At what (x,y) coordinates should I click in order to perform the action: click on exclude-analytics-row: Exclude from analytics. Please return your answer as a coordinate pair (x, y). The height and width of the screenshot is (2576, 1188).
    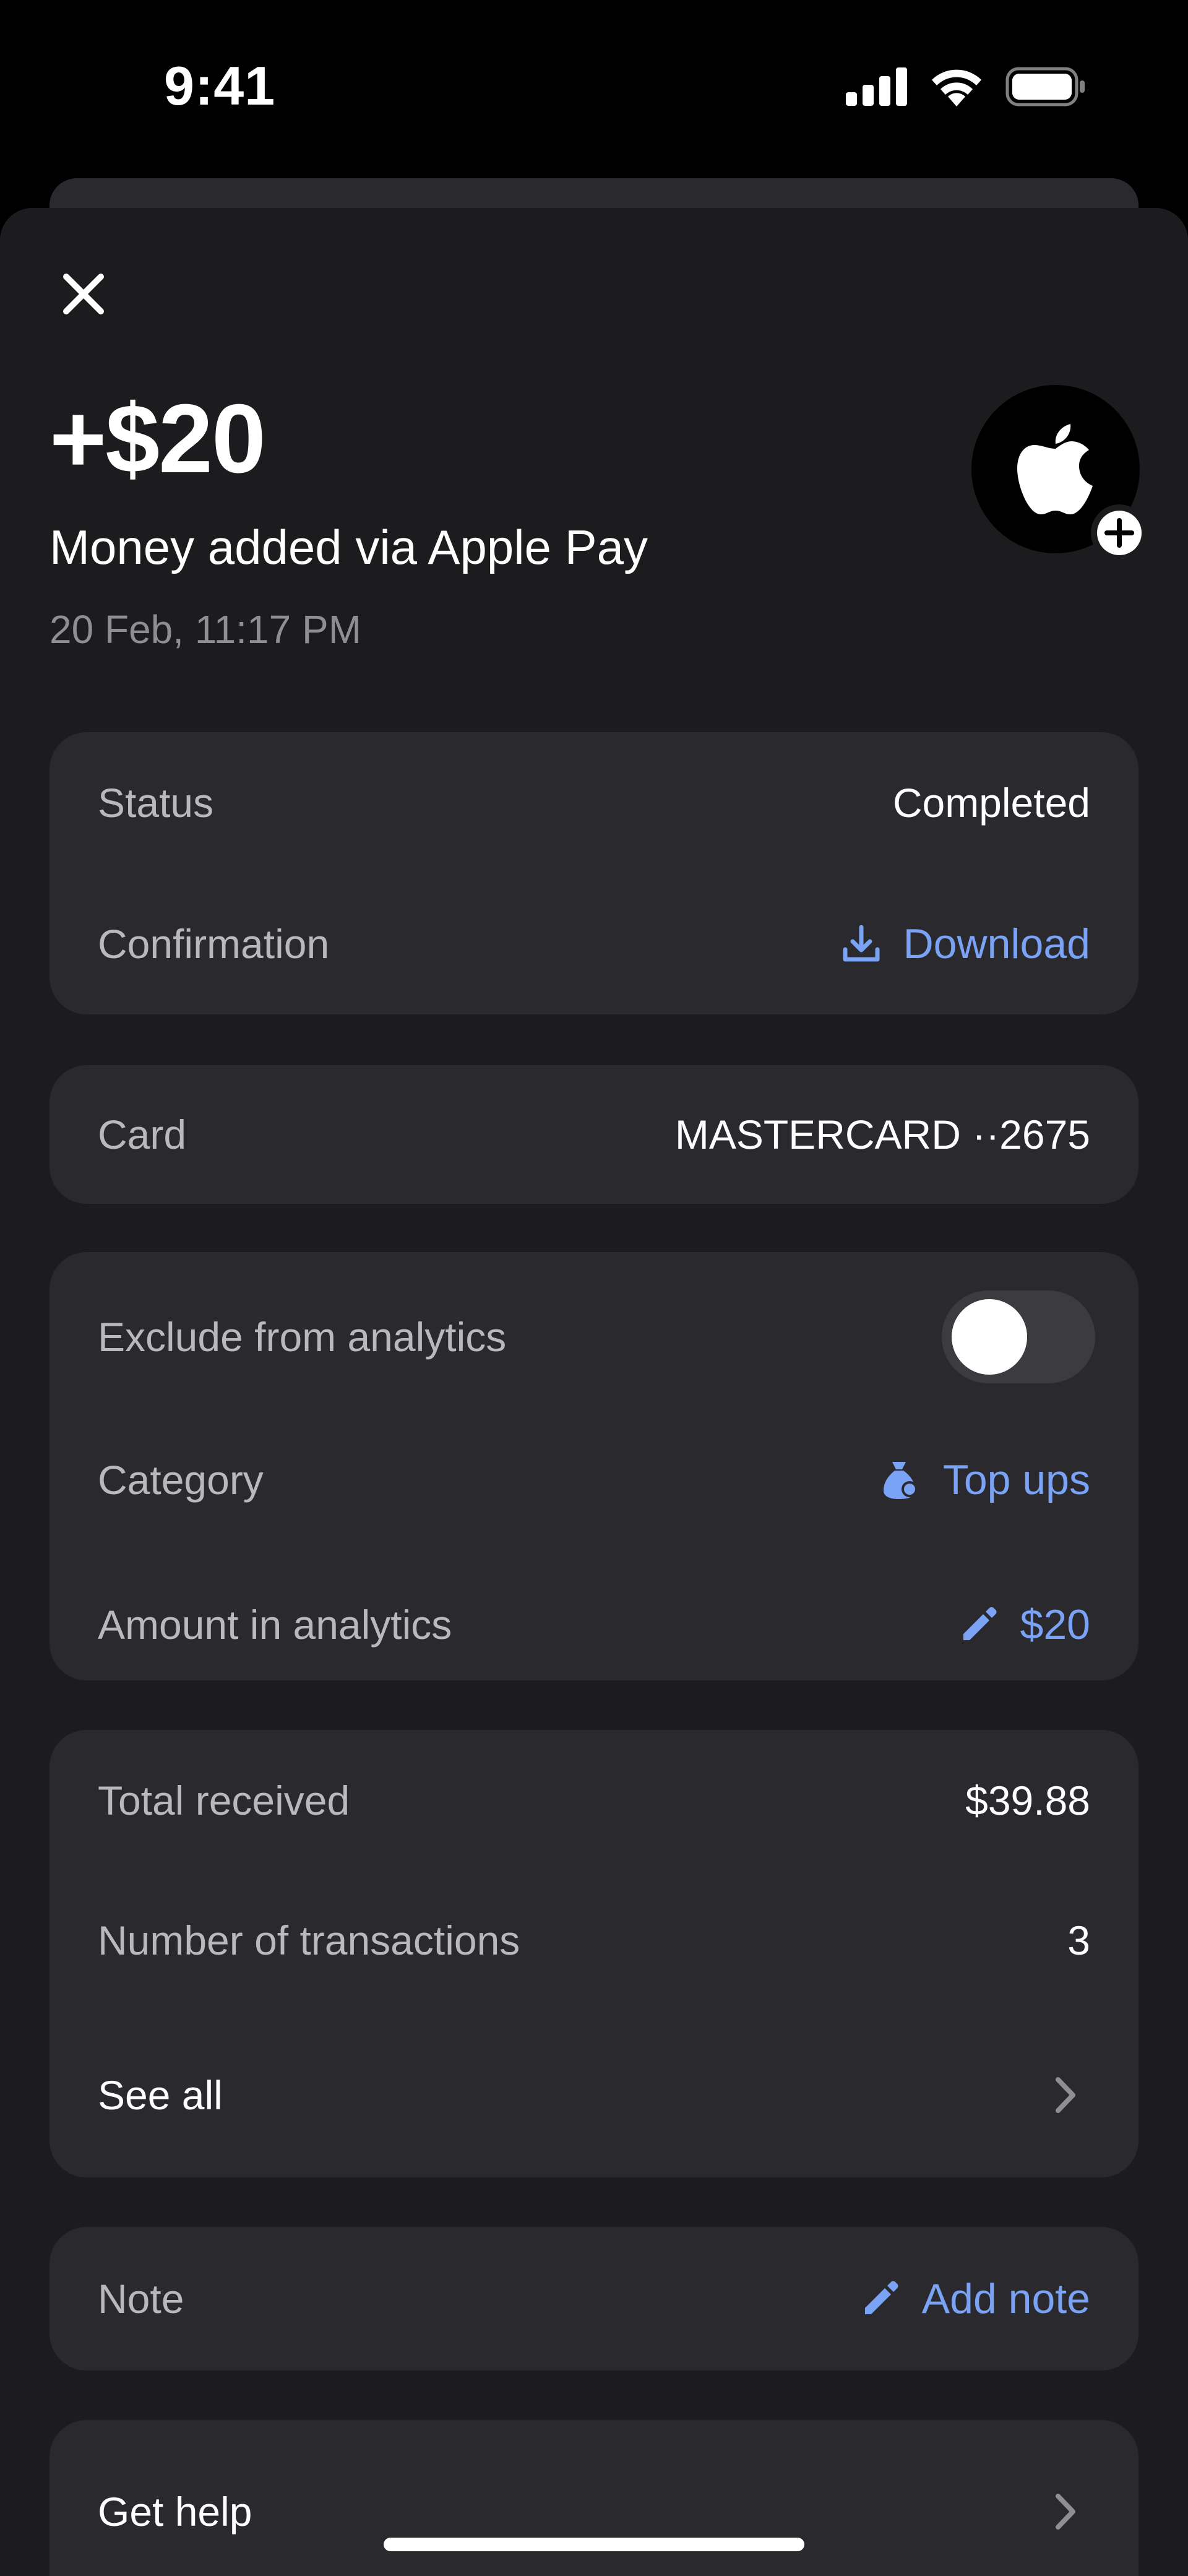
    Looking at the image, I should click on (596, 1336).